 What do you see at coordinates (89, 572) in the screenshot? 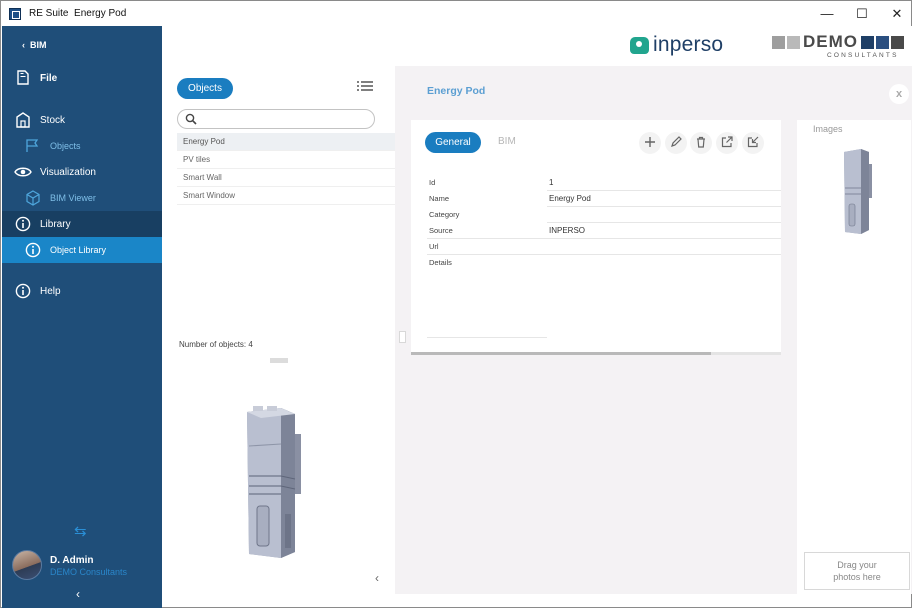
I see `user-organization: DEMO Consultants` at bounding box center [89, 572].